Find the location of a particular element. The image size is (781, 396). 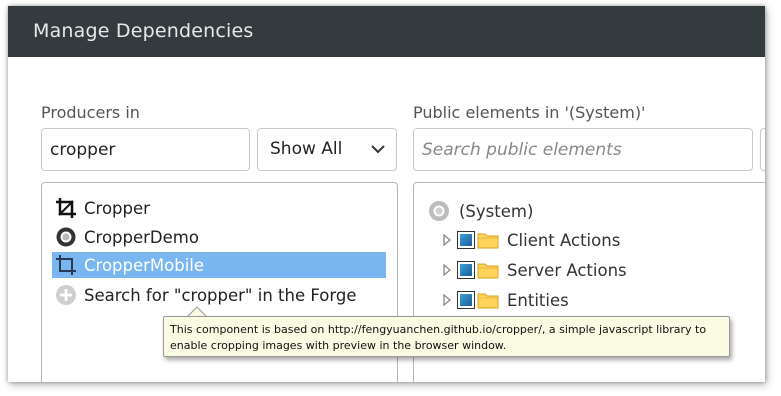

list-item-cropperdemo: CropperDemo is located at coordinates (219, 237).